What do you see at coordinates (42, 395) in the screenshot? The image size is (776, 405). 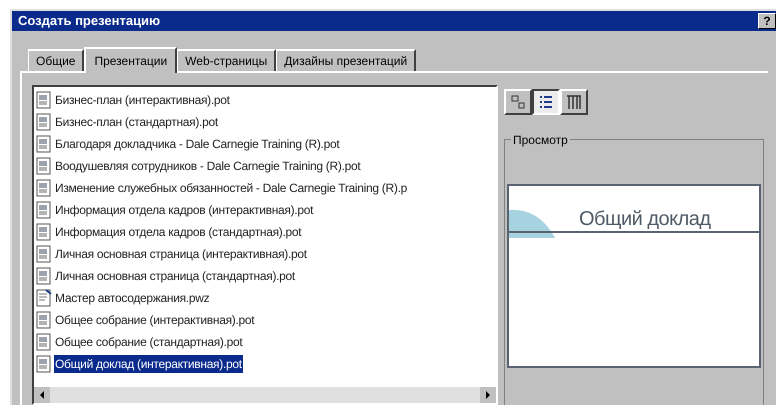 I see `scroll-left-icon` at bounding box center [42, 395].